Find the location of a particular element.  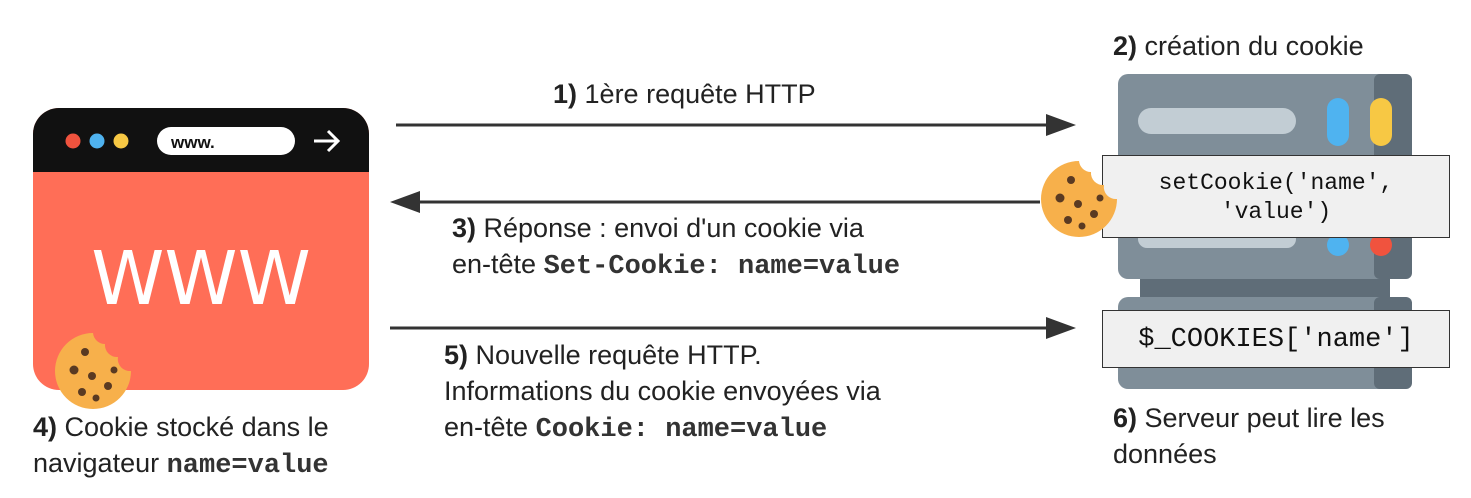

read-cookie-code: $_COOKIES['name'] is located at coordinates (1276, 340).